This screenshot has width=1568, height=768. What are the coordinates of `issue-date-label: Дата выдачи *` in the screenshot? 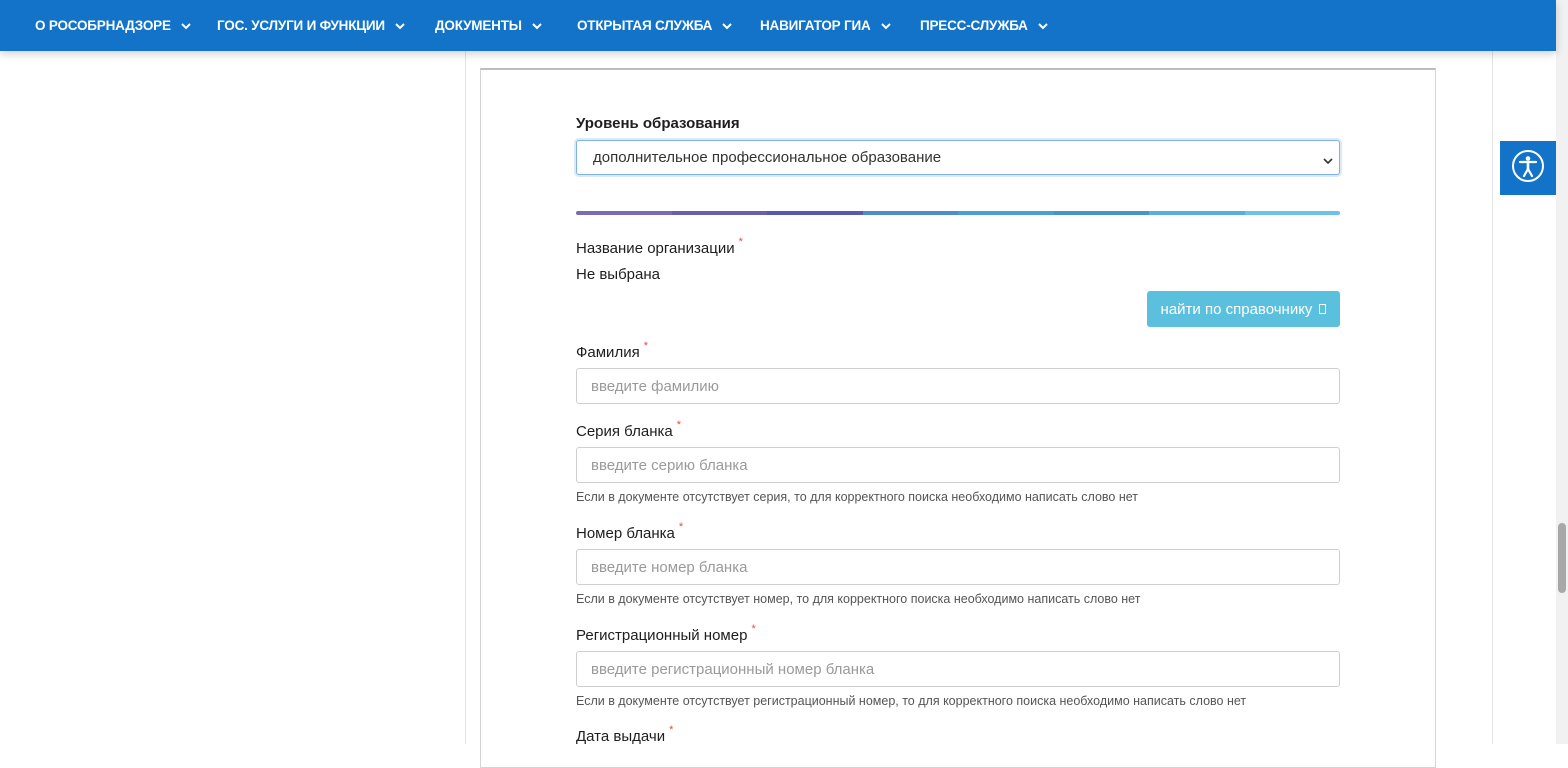 It's located at (625, 734).